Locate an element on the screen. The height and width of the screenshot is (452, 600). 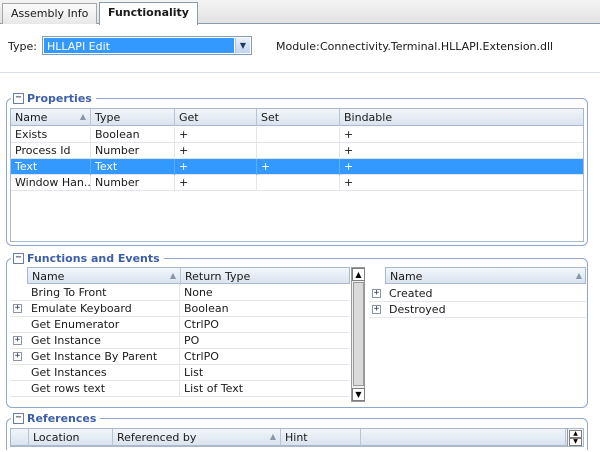
chevron-down-icon: ▼ is located at coordinates (242, 45).